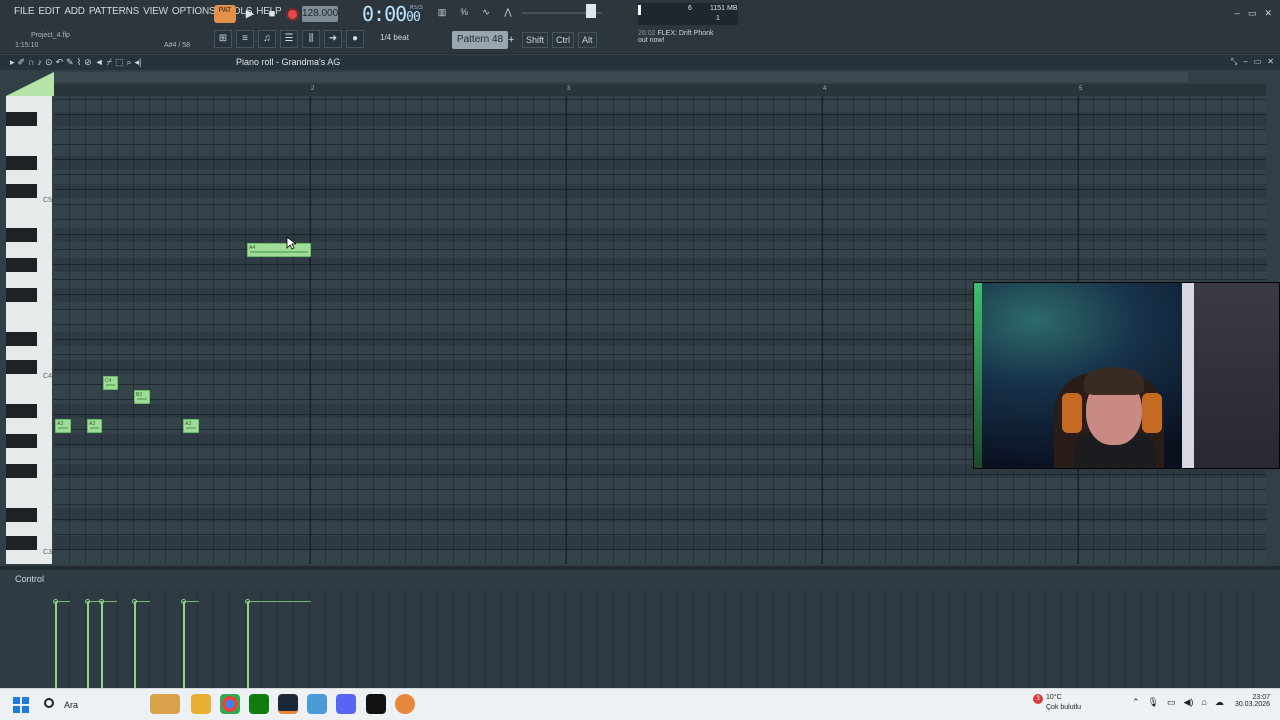  What do you see at coordinates (245, 39) in the screenshot?
I see `channel-rack-icon: ≡` at bounding box center [245, 39].